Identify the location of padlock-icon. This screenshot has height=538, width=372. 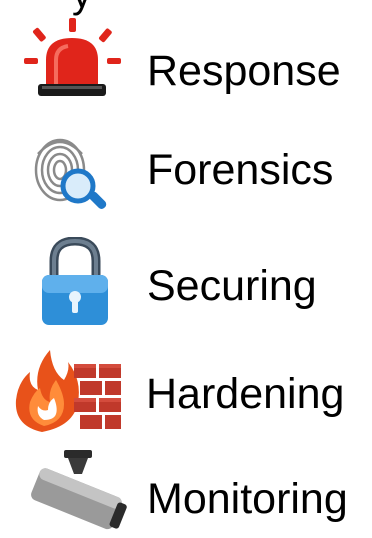
(75, 281).